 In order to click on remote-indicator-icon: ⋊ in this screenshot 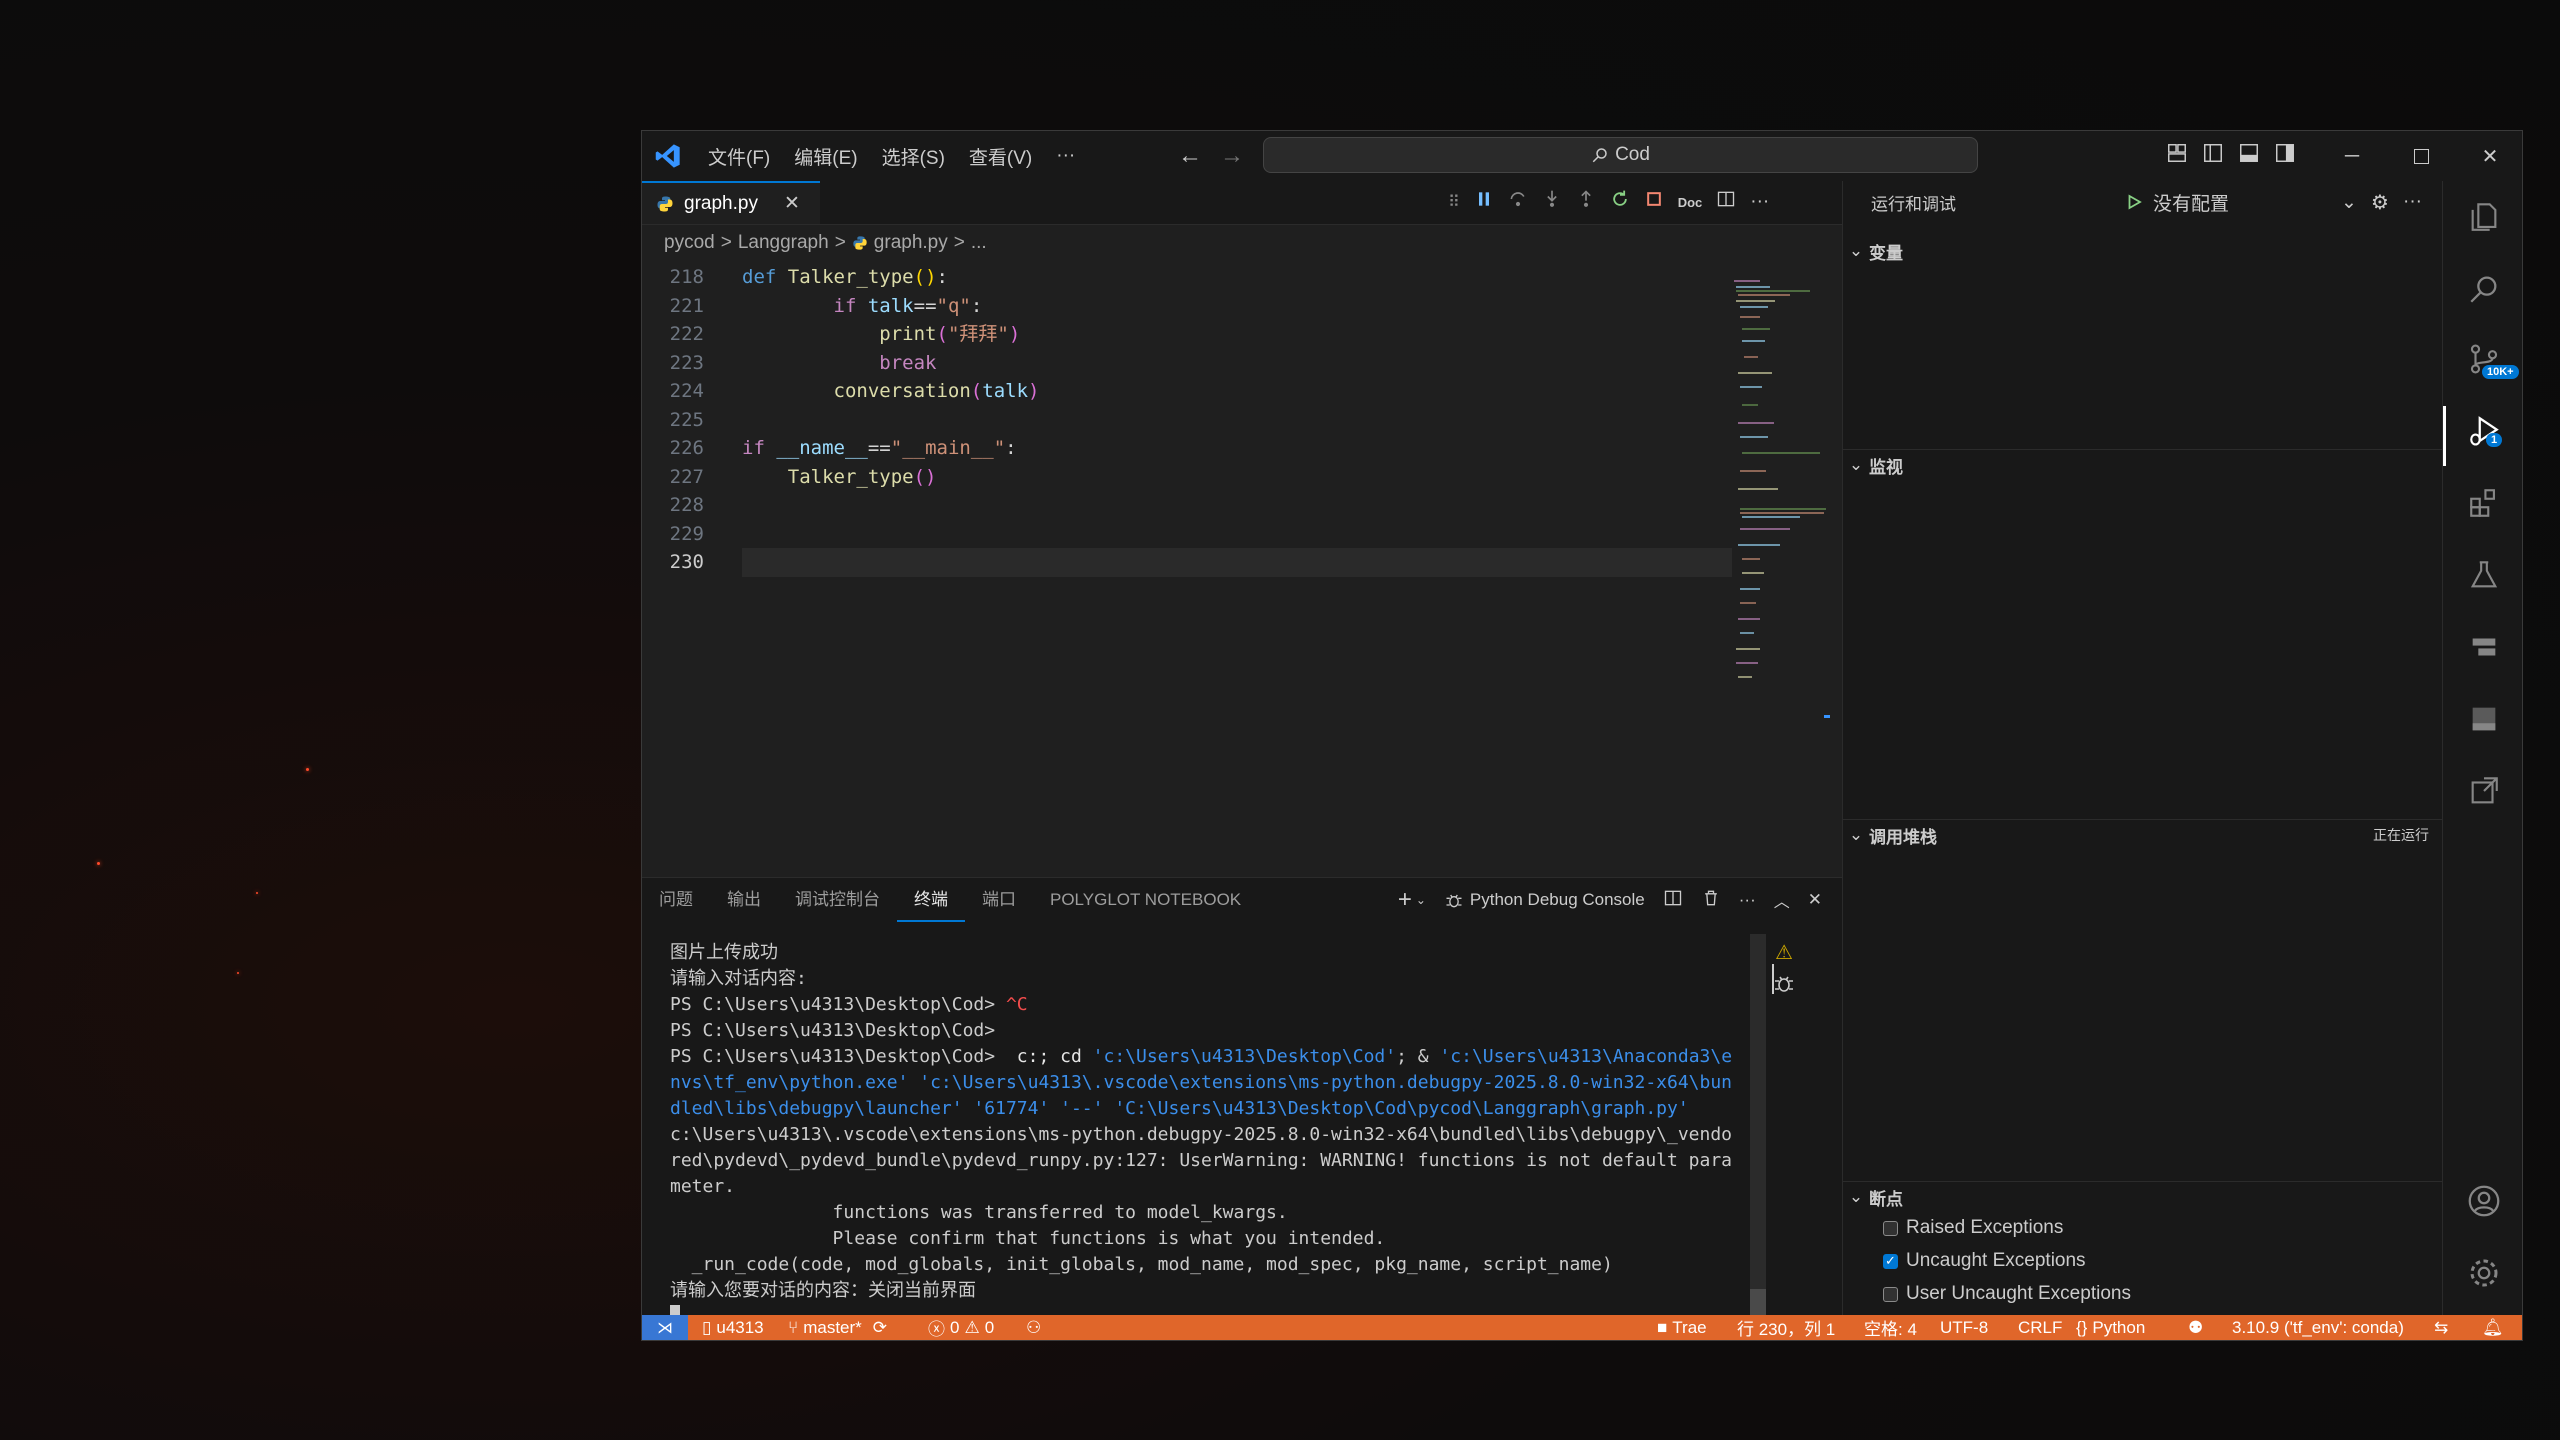, I will do `click(665, 1327)`.